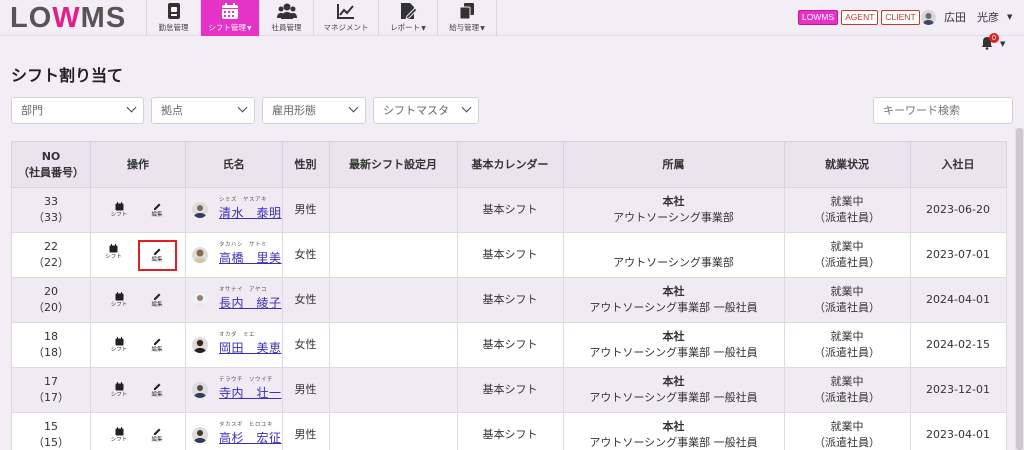  I want to click on col-status: 就業状況, so click(847, 164).